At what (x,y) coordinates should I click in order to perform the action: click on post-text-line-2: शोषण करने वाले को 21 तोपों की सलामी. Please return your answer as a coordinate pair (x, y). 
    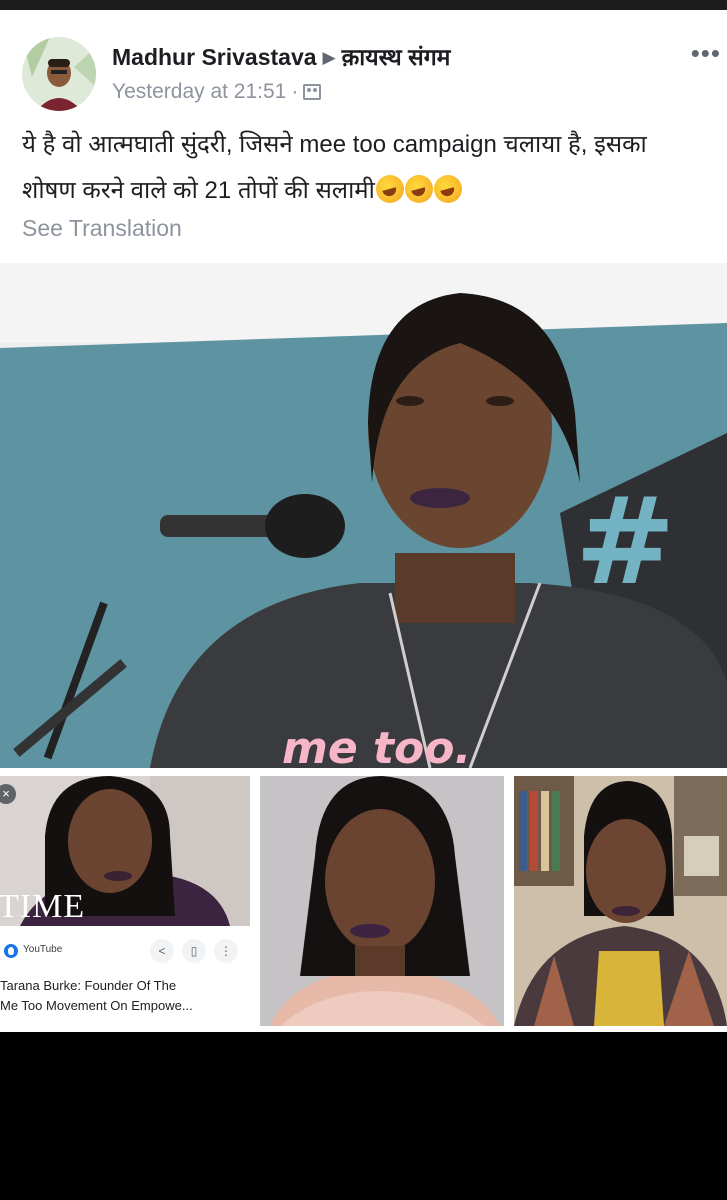
    Looking at the image, I should click on (198, 190).